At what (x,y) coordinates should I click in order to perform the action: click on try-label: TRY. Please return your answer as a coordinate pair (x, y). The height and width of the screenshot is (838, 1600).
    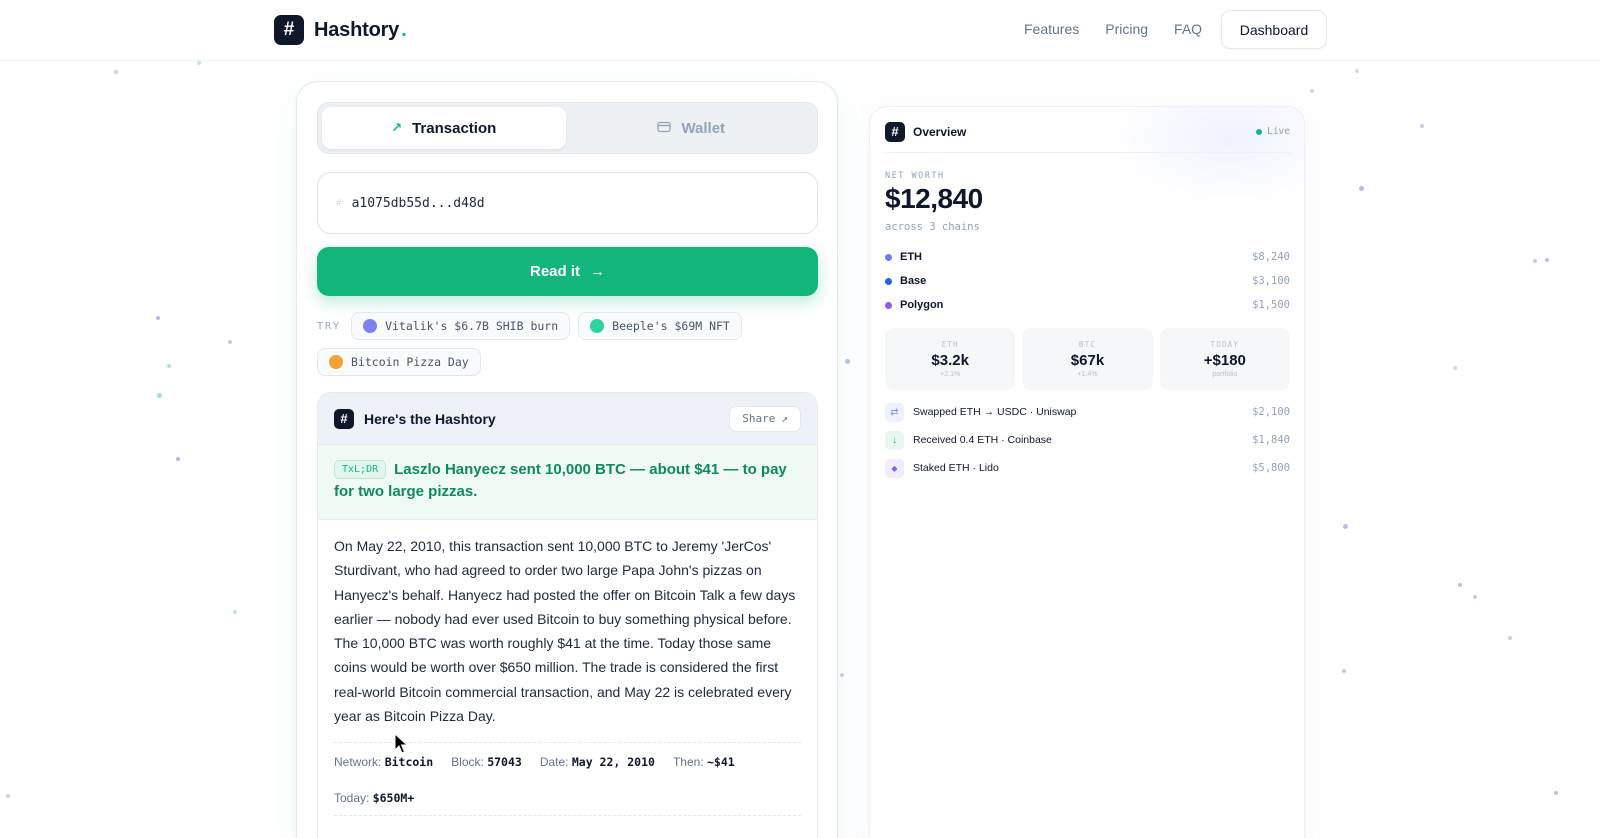
    Looking at the image, I should click on (329, 326).